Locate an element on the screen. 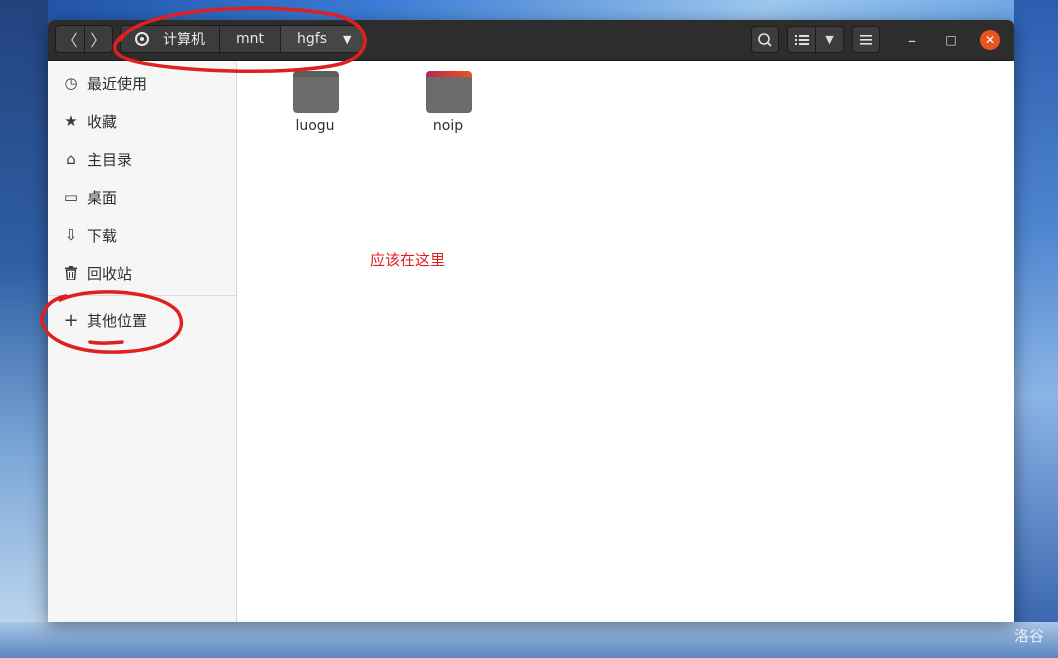 The image size is (1058, 658). trash-icon is located at coordinates (71, 273).